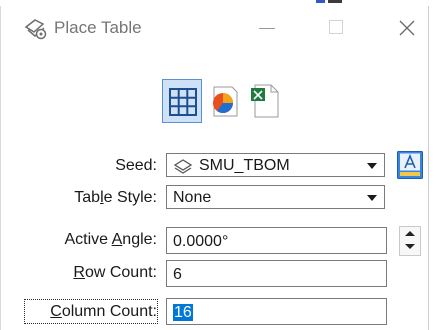 Image resolution: width=438 pixels, height=330 pixels. I want to click on minimize-button, so click(269, 28).